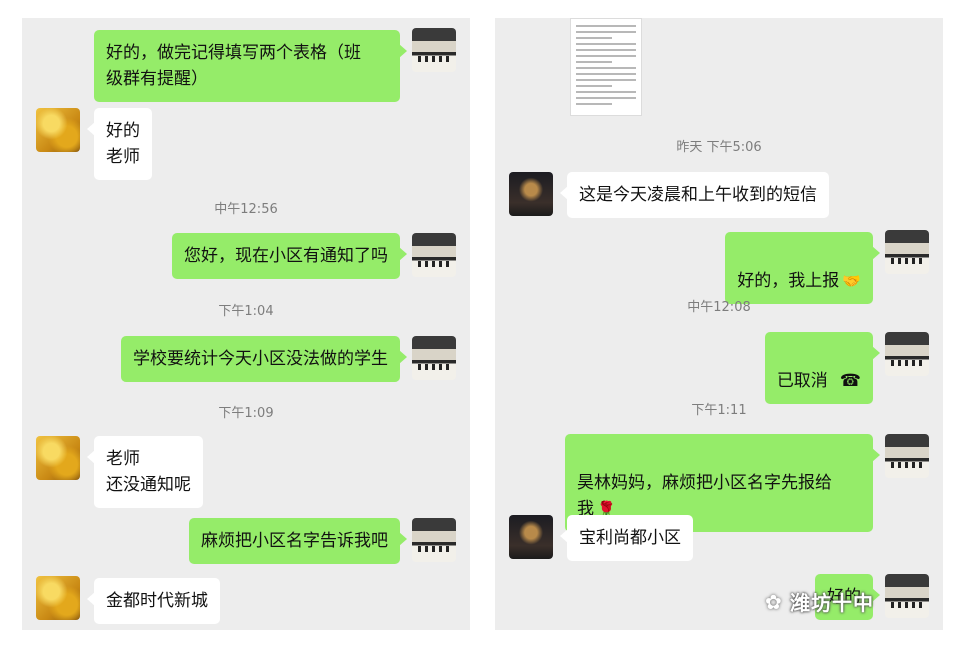  Describe the element at coordinates (264, 359) in the screenshot. I see `message-bubble-sent: 学校要统计今天小区没法做的学生` at that location.